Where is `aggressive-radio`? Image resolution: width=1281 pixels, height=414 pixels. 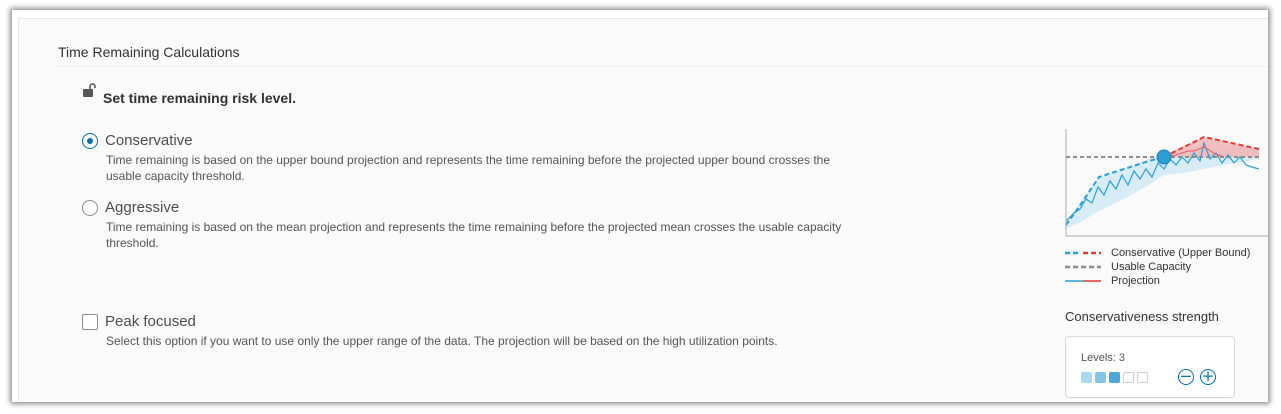 aggressive-radio is located at coordinates (90, 208).